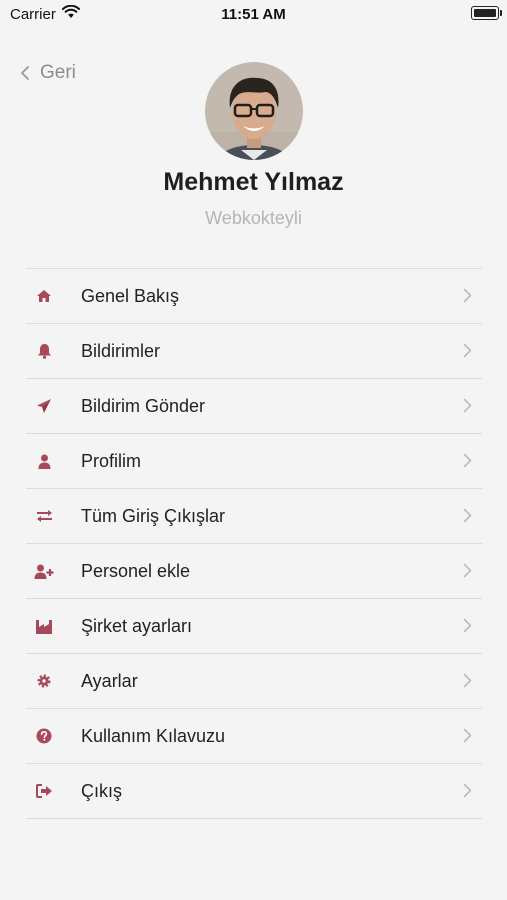 This screenshot has width=507, height=900. I want to click on status-bar: Carrier 11:51 AM, so click(253, 14).